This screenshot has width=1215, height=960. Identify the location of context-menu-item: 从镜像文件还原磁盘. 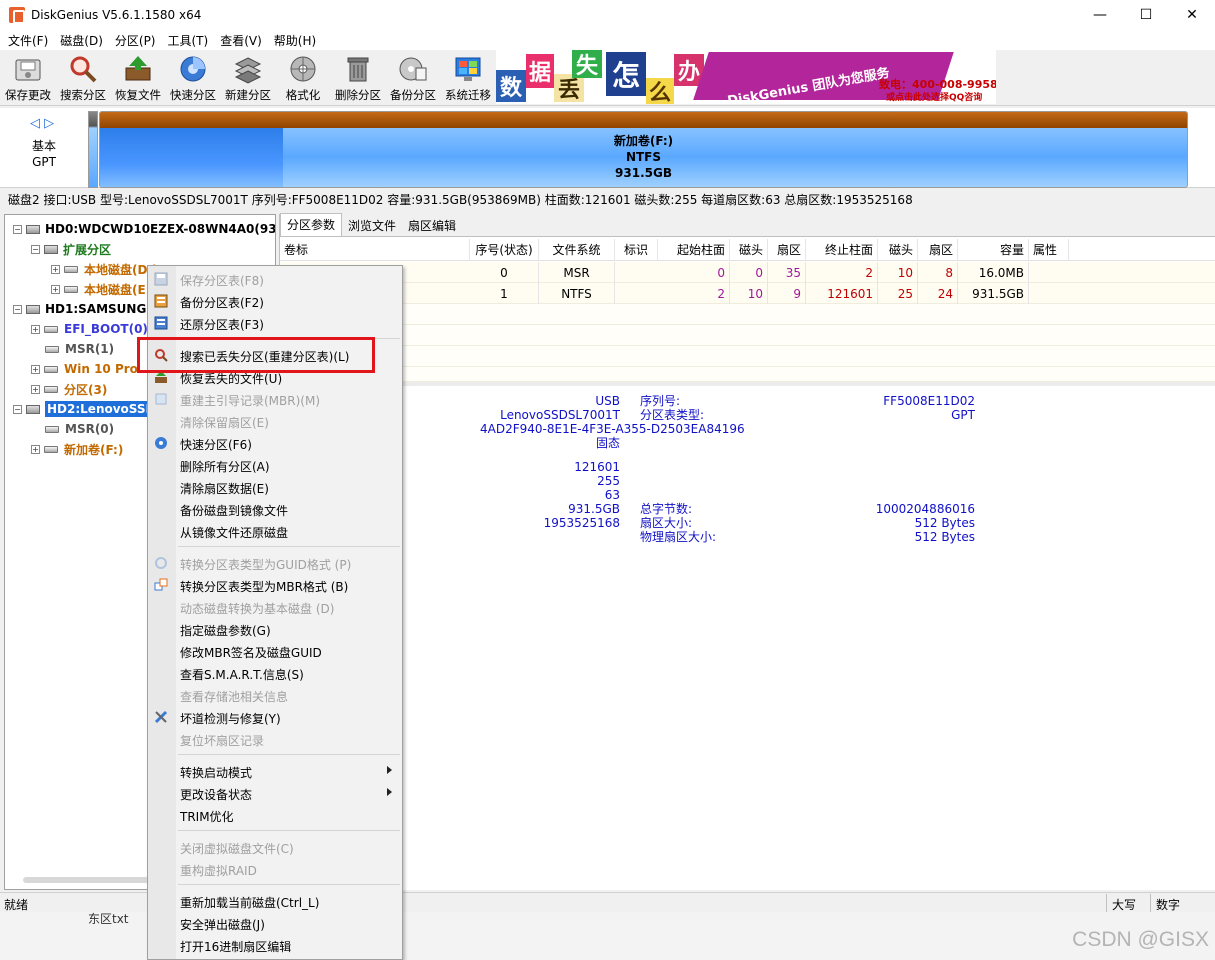
(275, 531).